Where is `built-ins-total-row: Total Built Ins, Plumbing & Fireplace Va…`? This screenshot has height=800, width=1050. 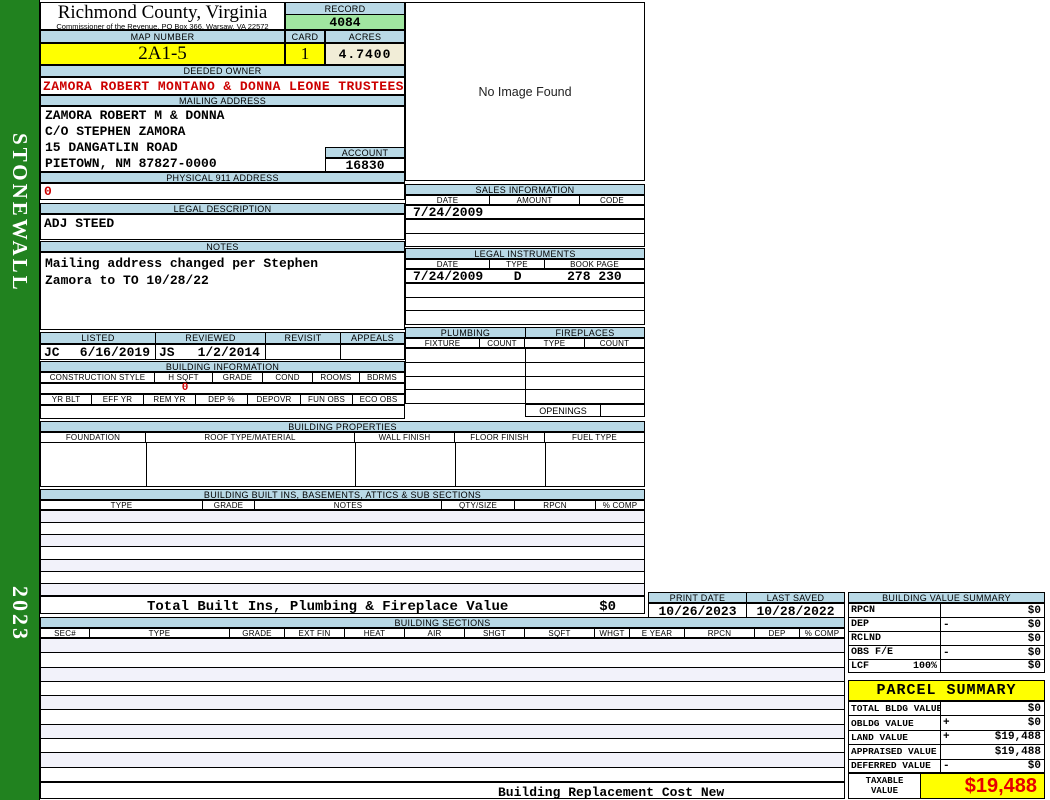
built-ins-total-row: Total Built Ins, Plumbing & Fireplace Va… is located at coordinates (342, 605).